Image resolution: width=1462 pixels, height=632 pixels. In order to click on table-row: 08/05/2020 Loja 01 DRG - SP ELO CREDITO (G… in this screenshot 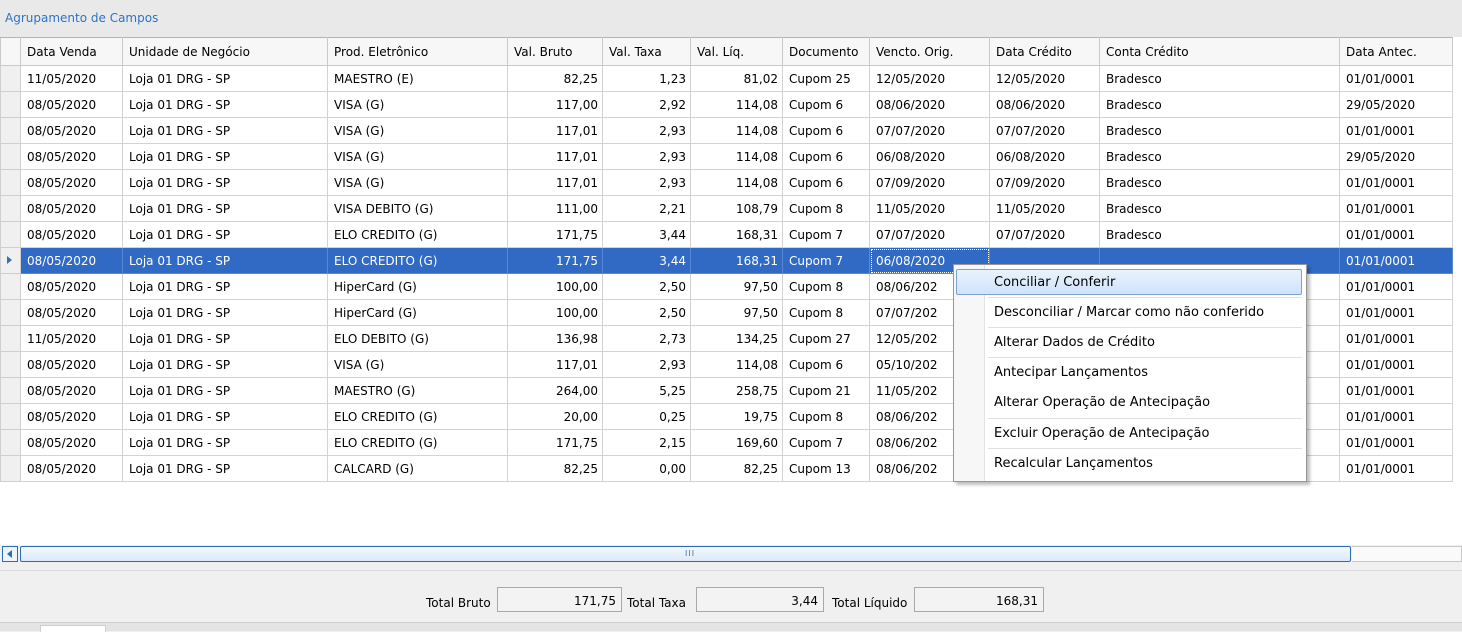, I will do `click(726, 234)`.